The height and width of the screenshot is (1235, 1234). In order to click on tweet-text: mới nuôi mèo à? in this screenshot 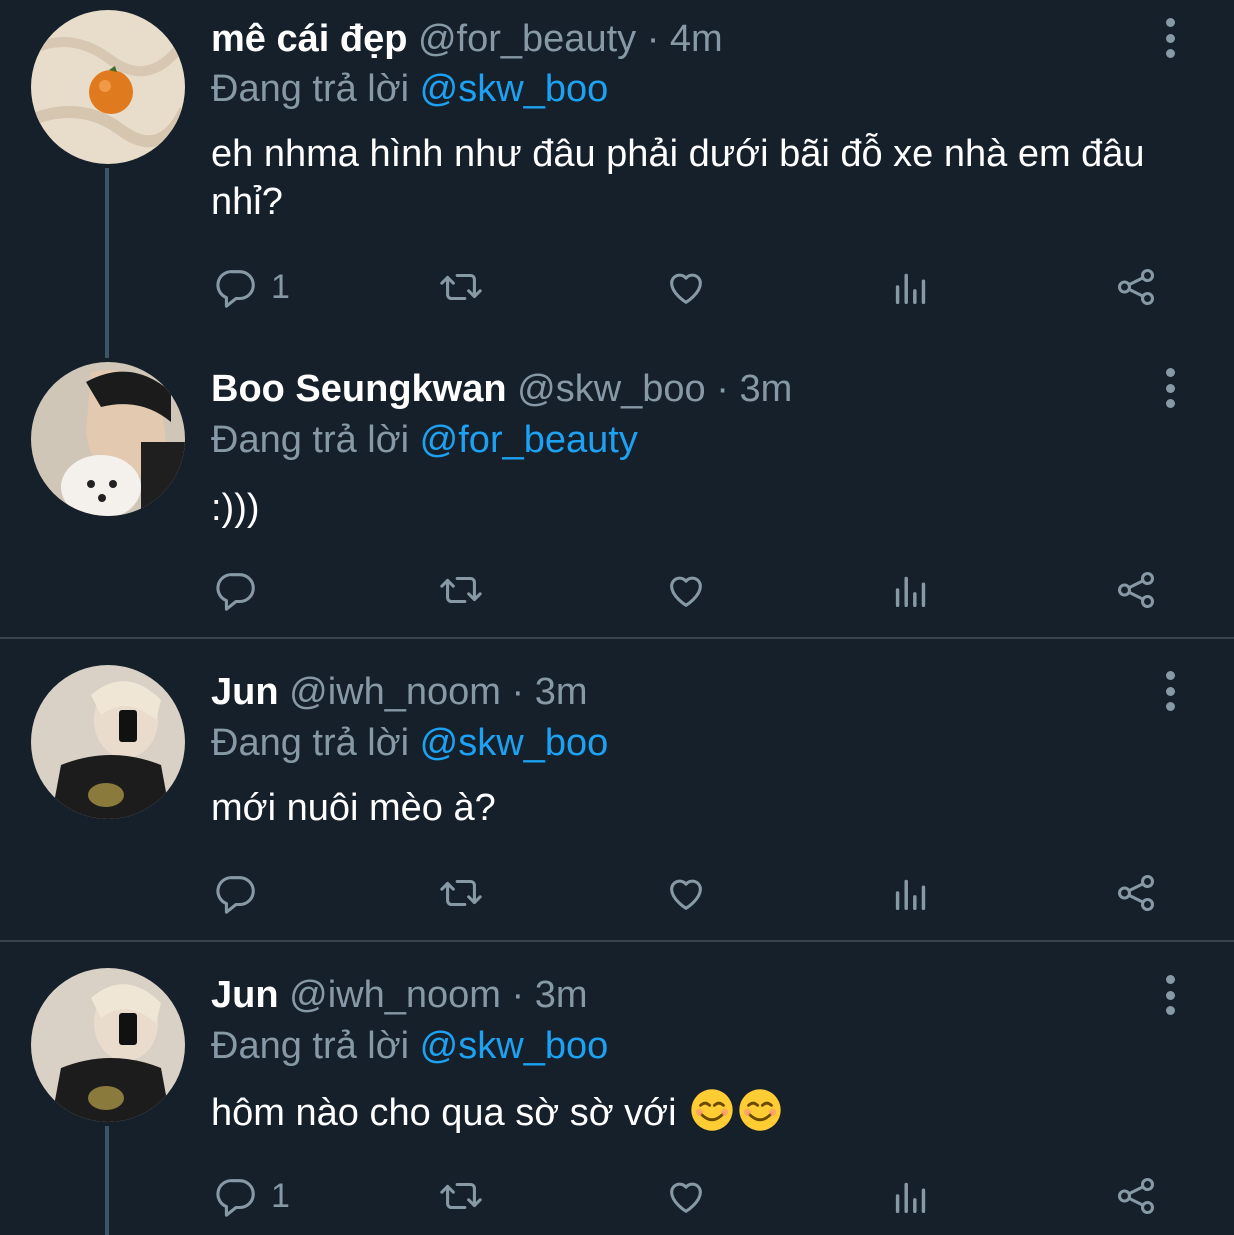, I will do `click(353, 808)`.